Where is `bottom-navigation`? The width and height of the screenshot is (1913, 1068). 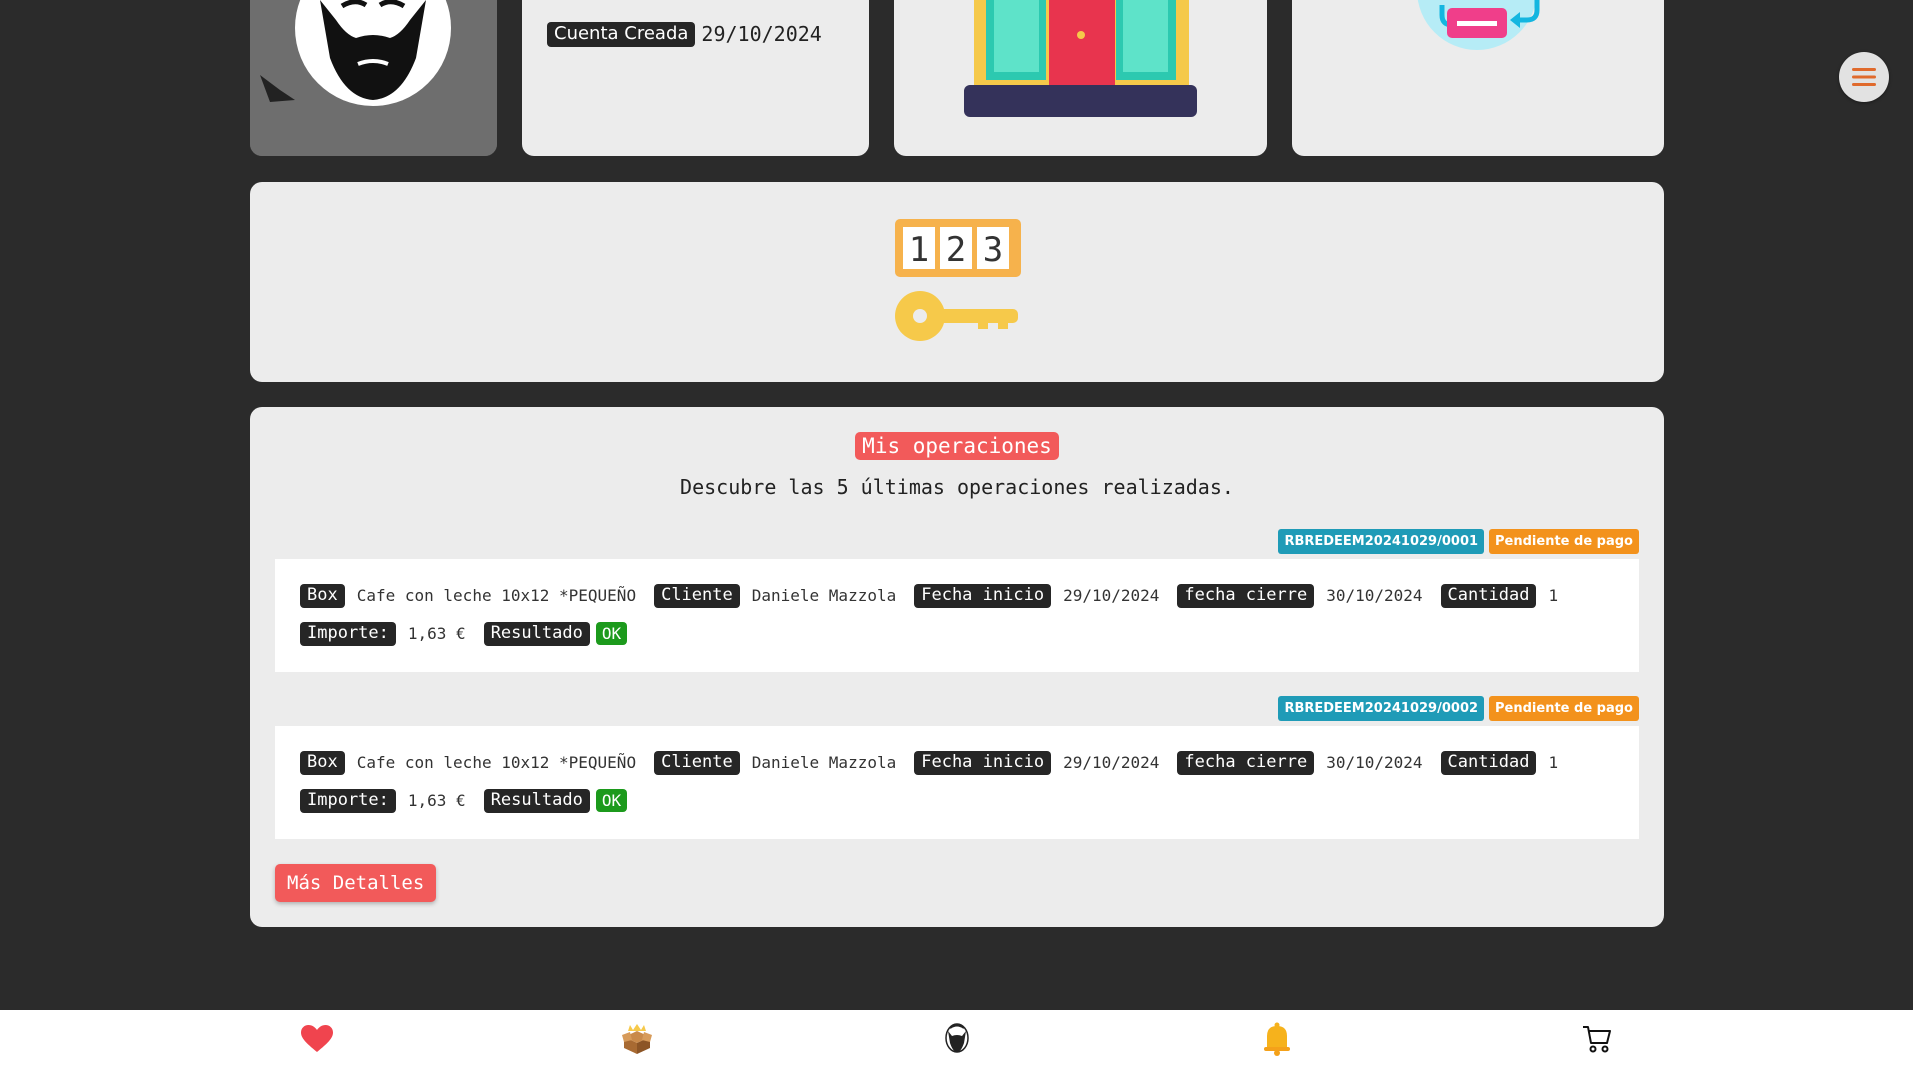
bottom-navigation is located at coordinates (956, 1039).